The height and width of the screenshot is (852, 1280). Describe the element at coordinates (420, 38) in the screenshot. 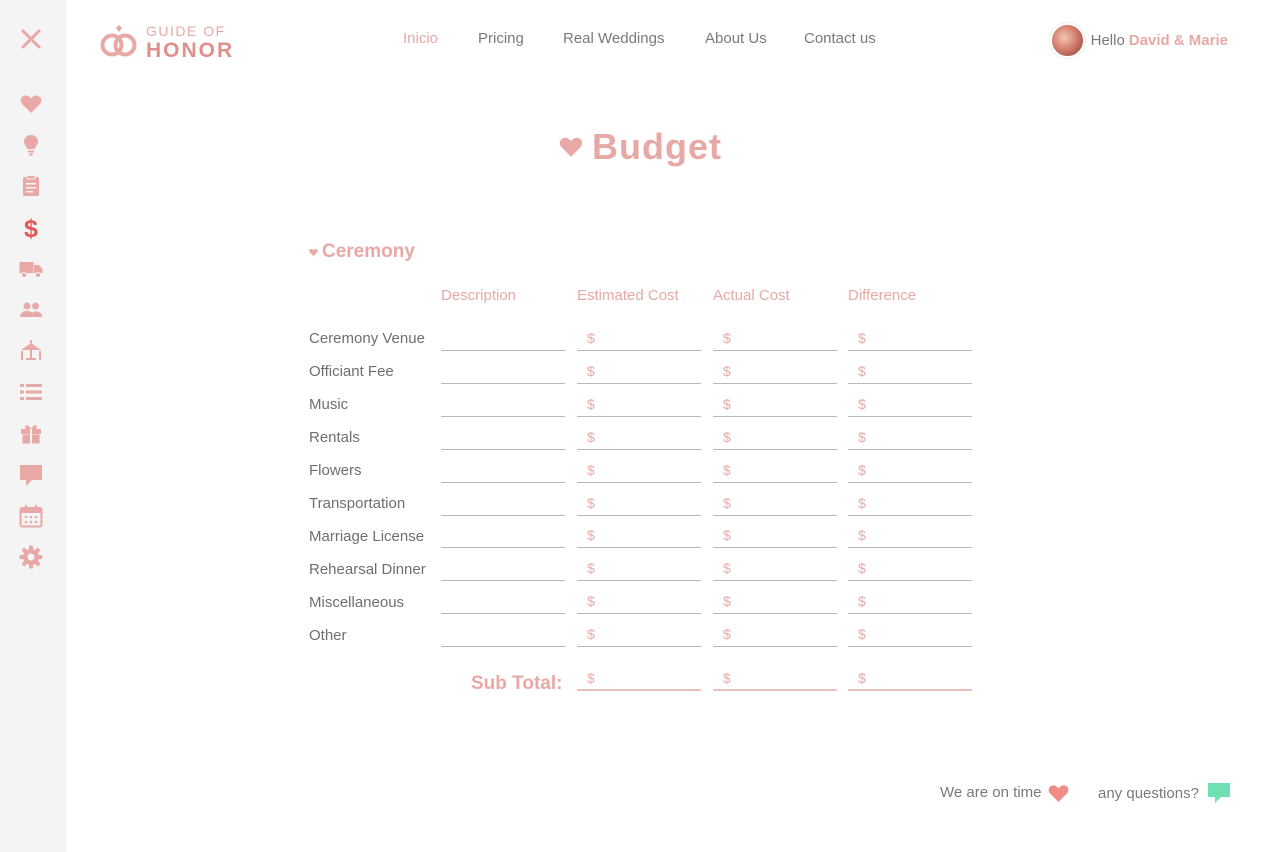

I see `nav-inicio: Inicio` at that location.